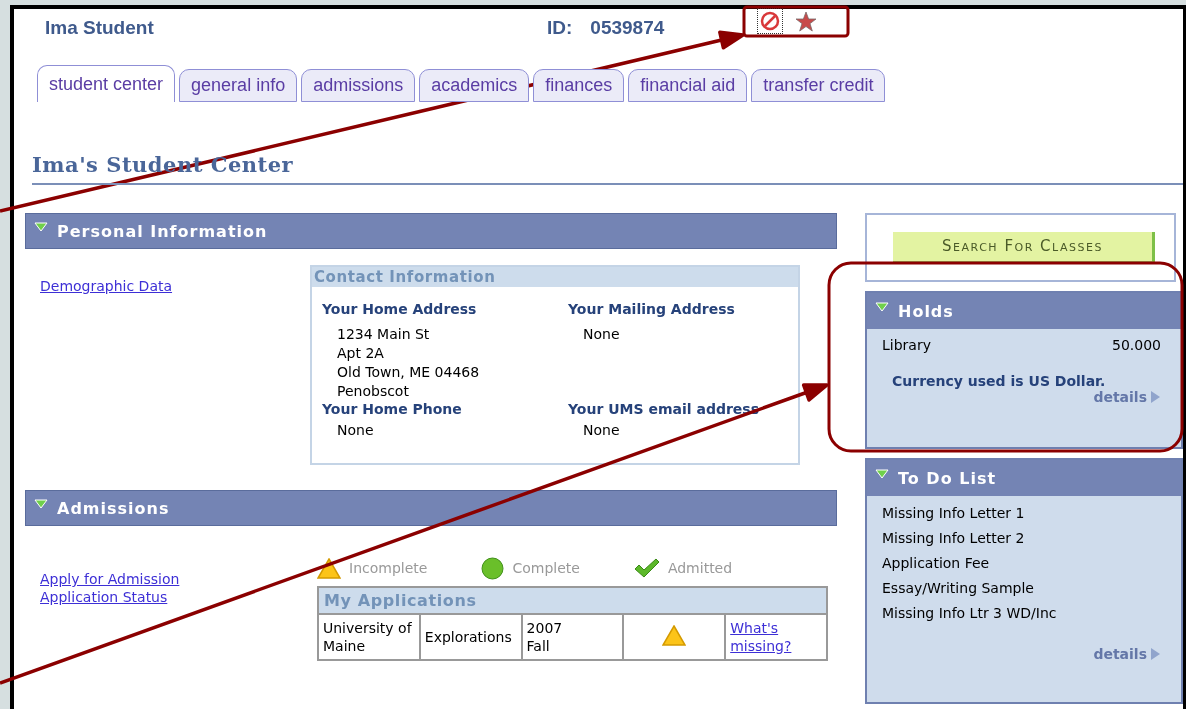  What do you see at coordinates (954, 513) in the screenshot?
I see `todo-item: Missing Info Letter 1` at bounding box center [954, 513].